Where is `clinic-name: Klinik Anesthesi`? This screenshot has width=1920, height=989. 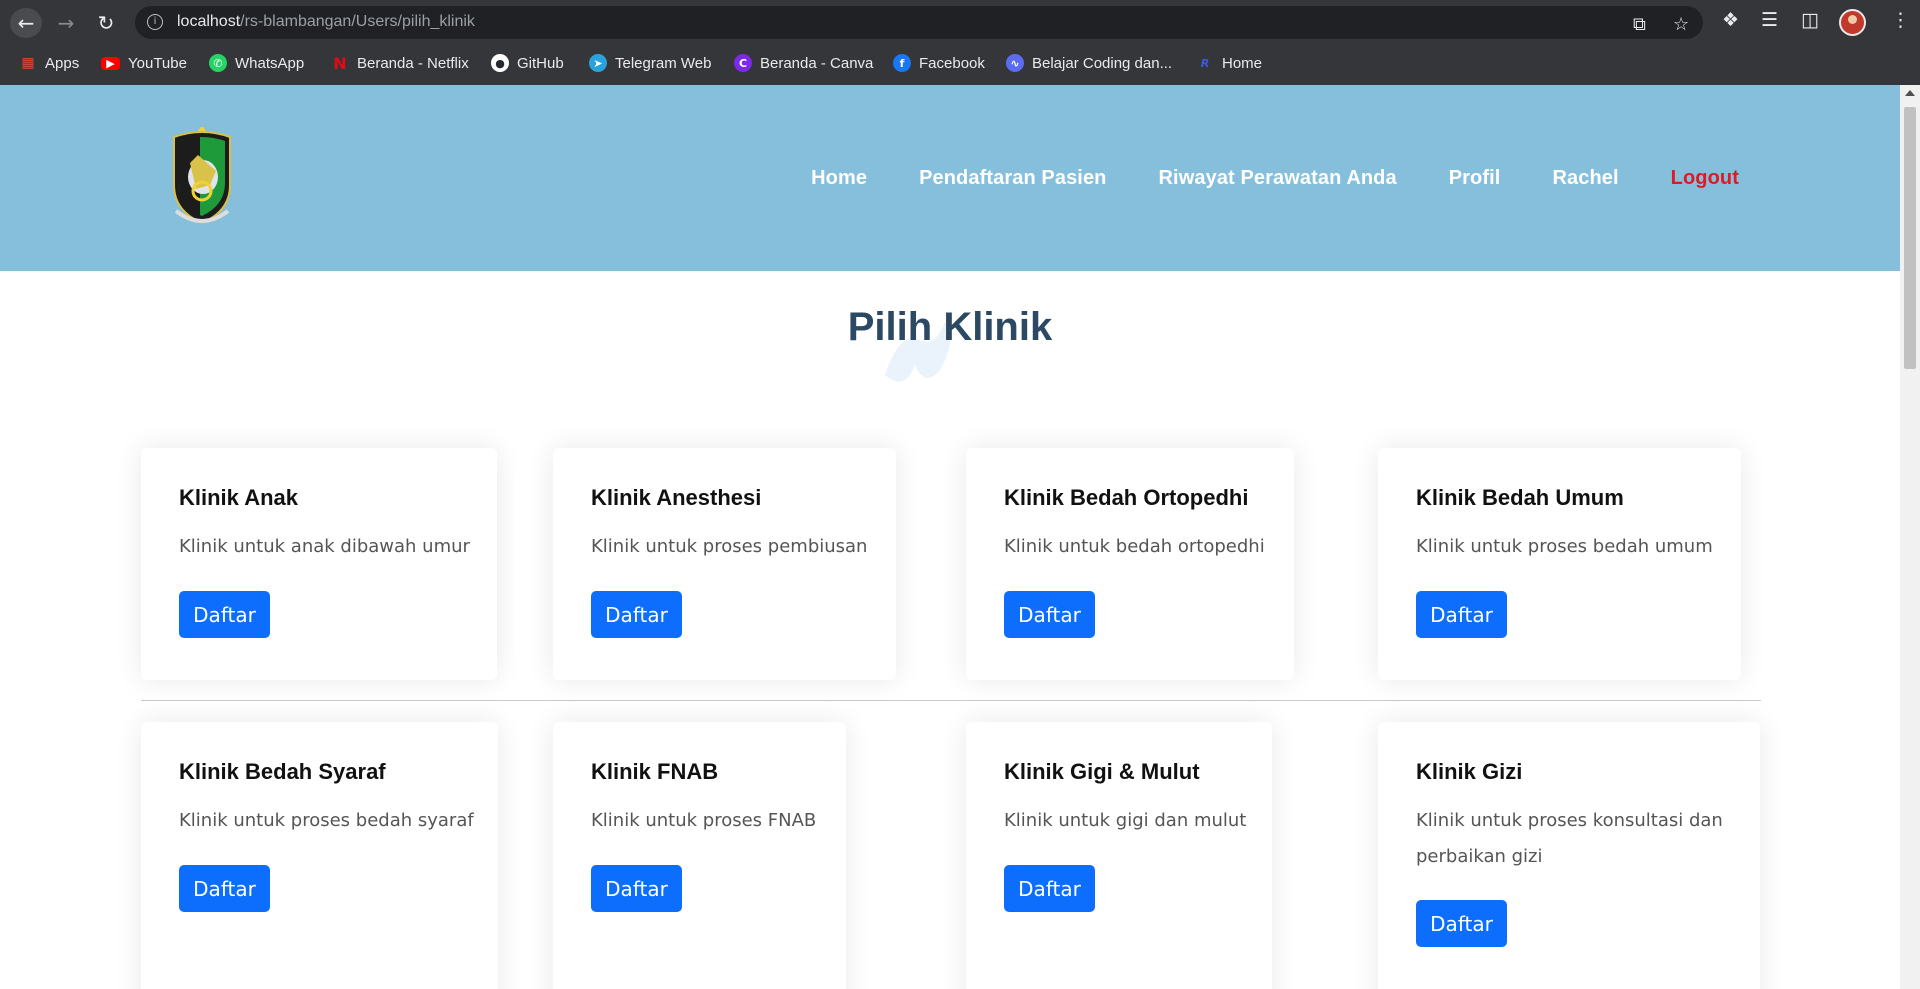 clinic-name: Klinik Anesthesi is located at coordinates (676, 497).